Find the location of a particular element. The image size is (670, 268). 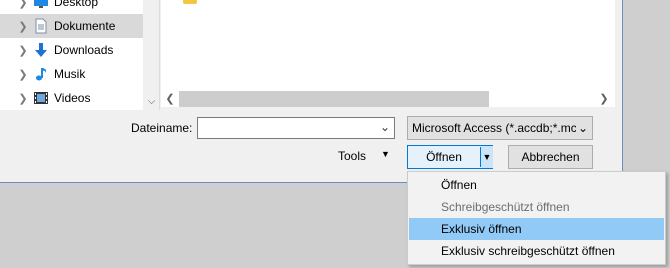

documents-icon is located at coordinates (41, 26).